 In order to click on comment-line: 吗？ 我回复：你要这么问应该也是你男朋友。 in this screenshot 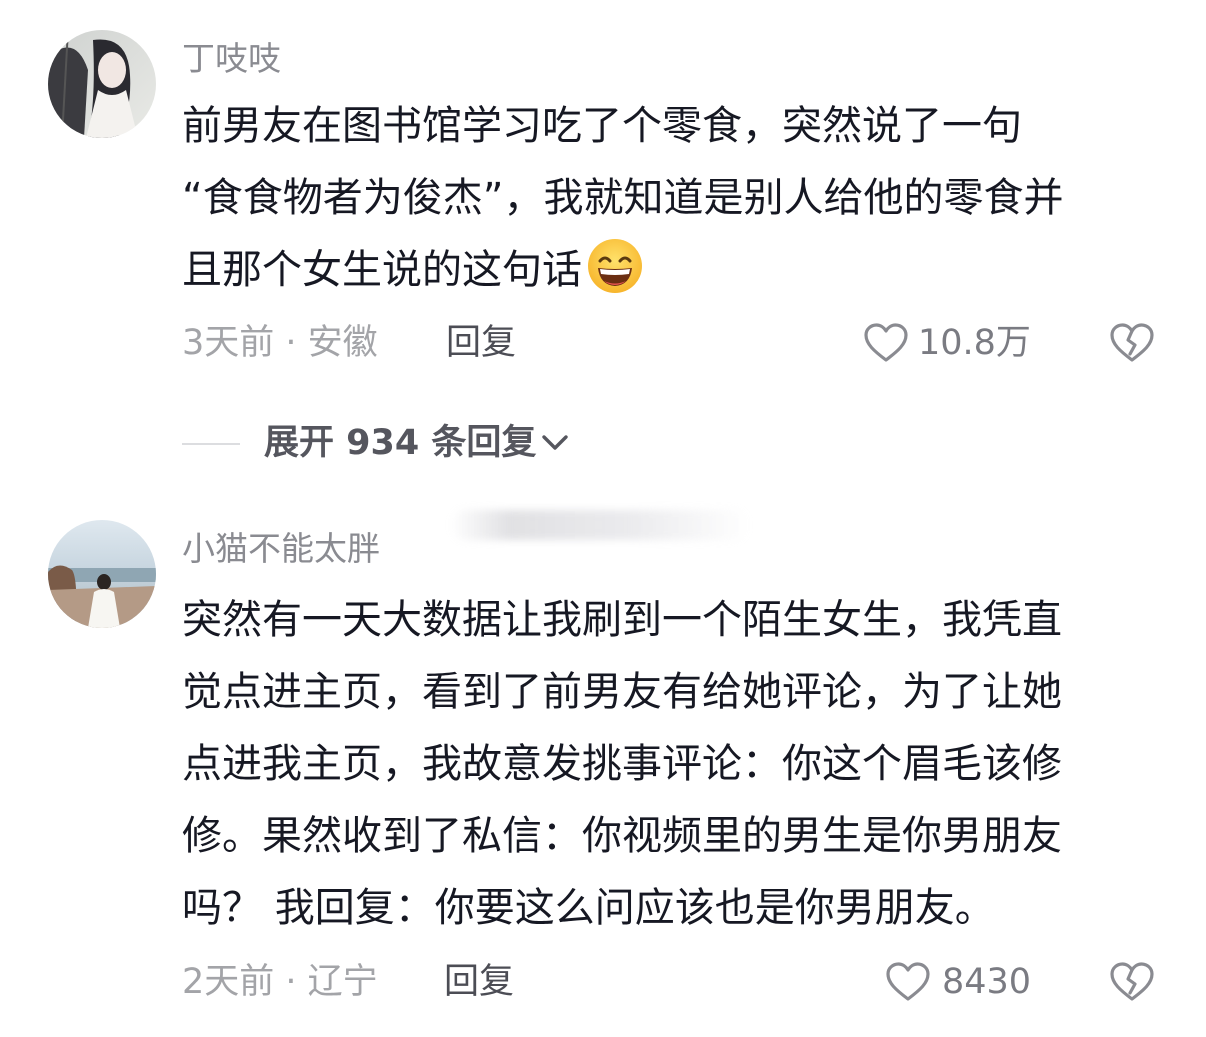, I will do `click(588, 908)`.